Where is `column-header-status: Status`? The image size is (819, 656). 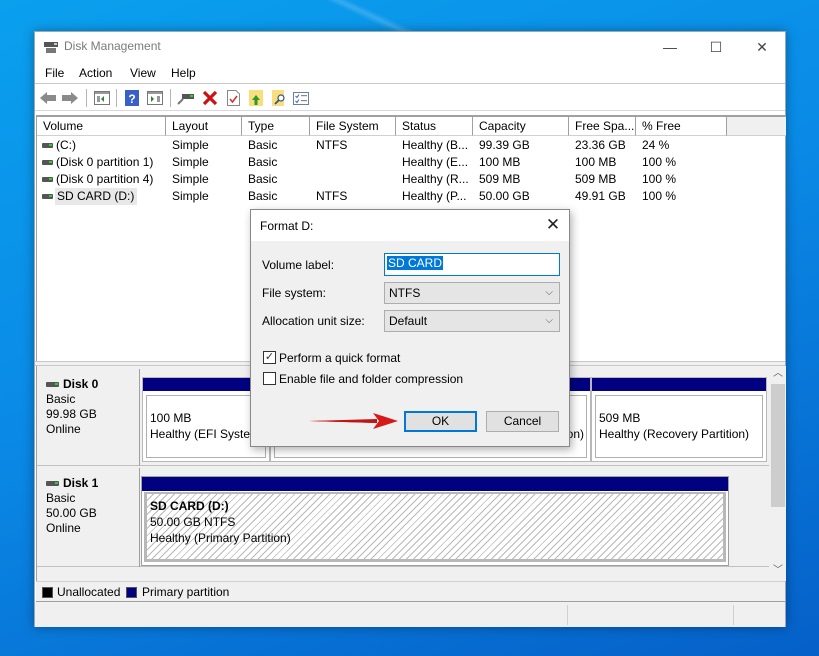 column-header-status: Status is located at coordinates (434, 126).